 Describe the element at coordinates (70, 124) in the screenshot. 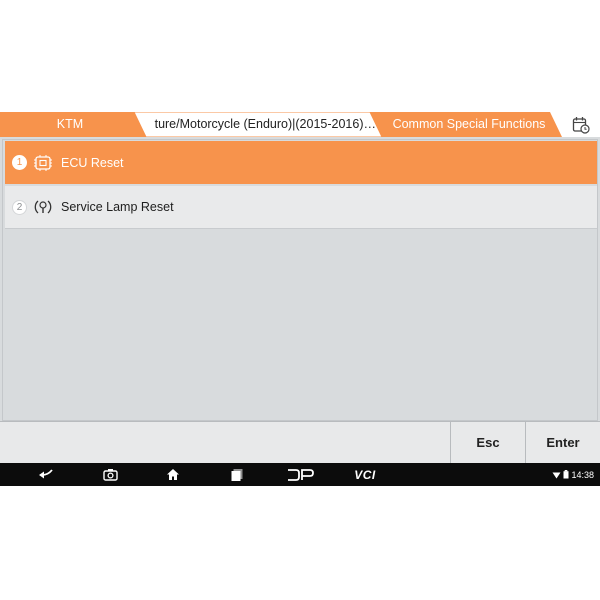

I see `breadcrumb-label: KTM` at that location.